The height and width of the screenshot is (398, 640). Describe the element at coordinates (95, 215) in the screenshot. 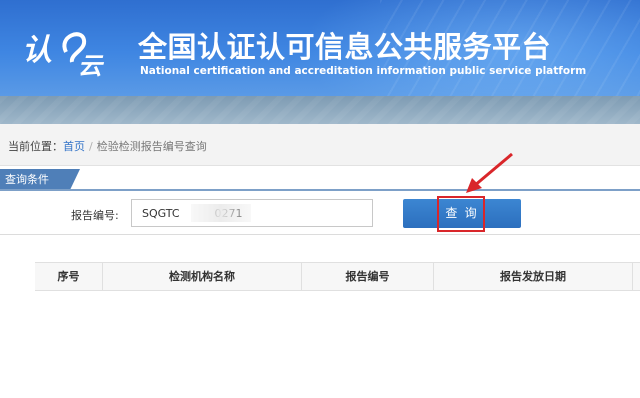

I see `report-number-label: 报告编号:` at that location.